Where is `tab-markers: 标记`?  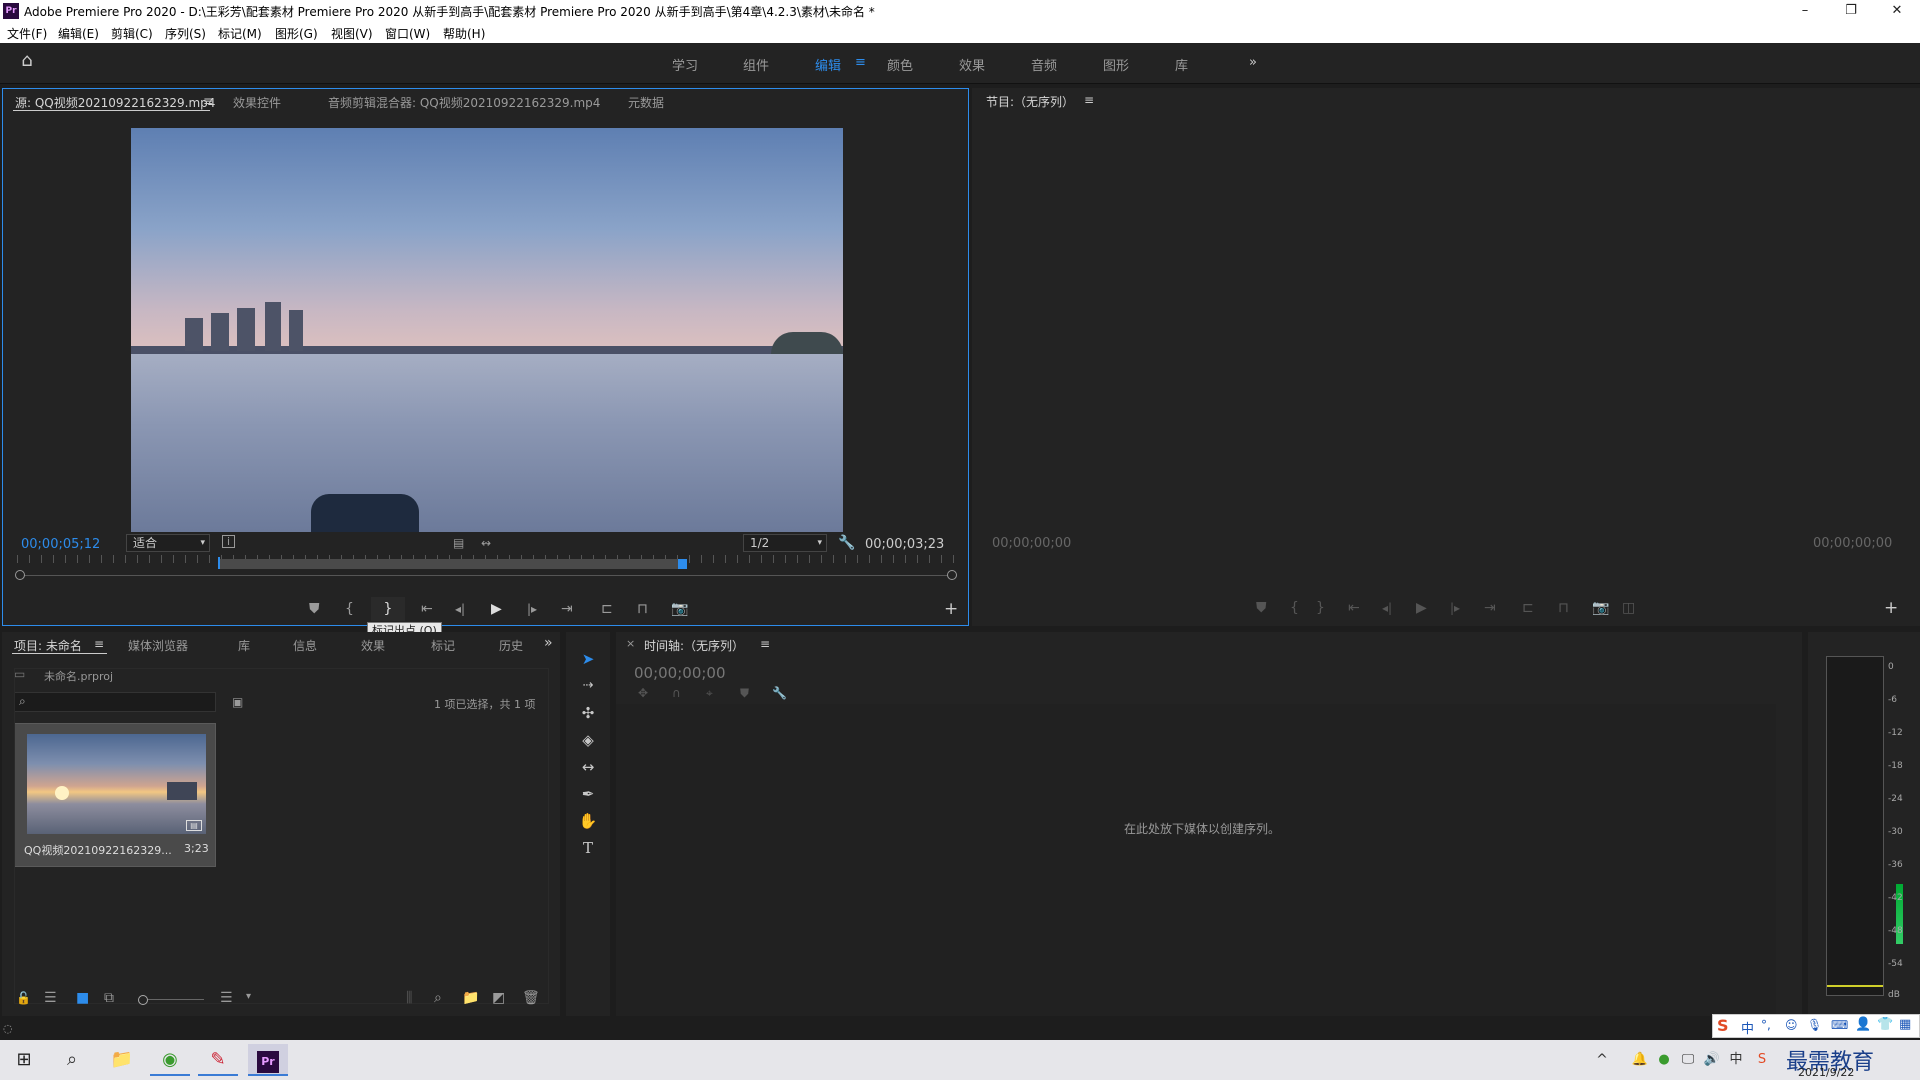 tab-markers: 标记 is located at coordinates (443, 645).